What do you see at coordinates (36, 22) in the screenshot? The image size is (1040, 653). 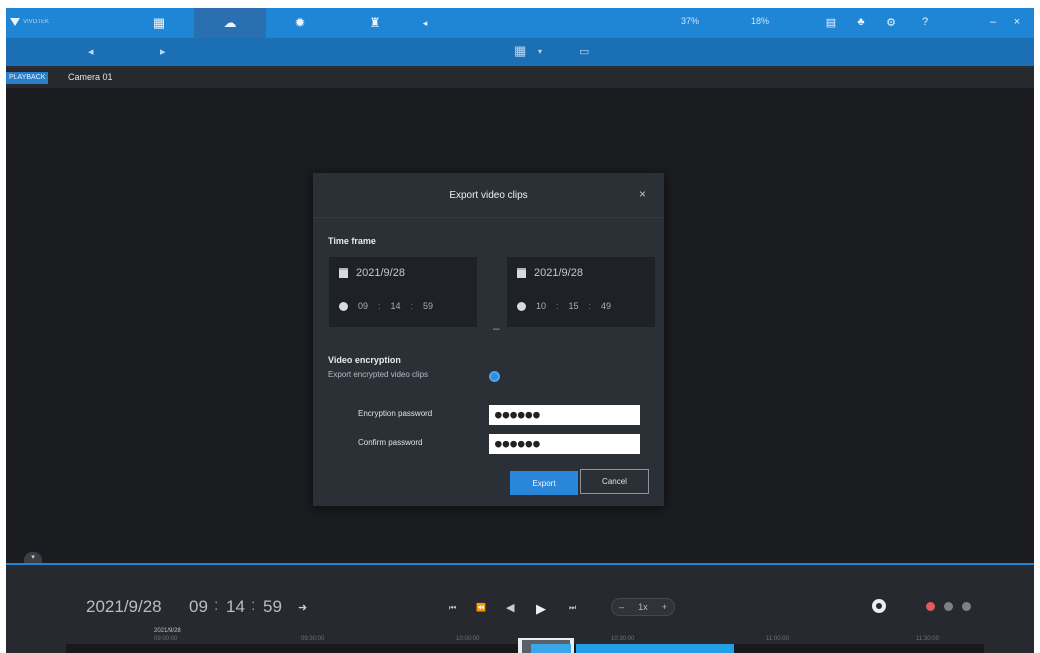 I see `brand-name: VIVOTEK` at bounding box center [36, 22].